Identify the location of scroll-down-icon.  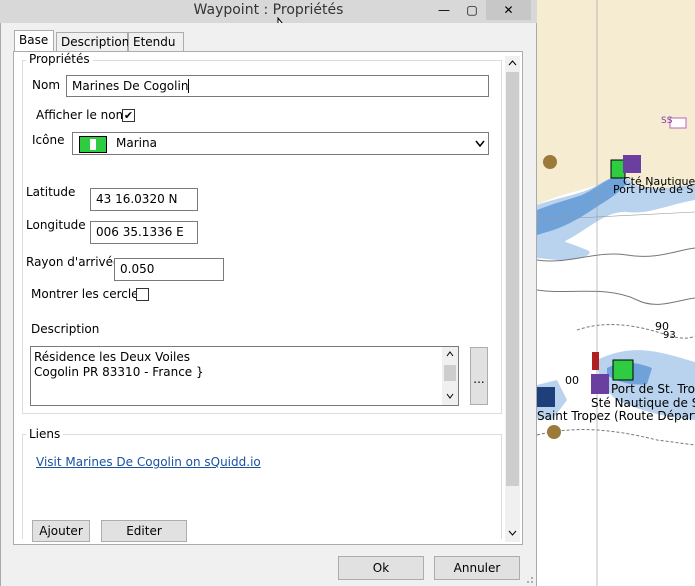
(450, 396).